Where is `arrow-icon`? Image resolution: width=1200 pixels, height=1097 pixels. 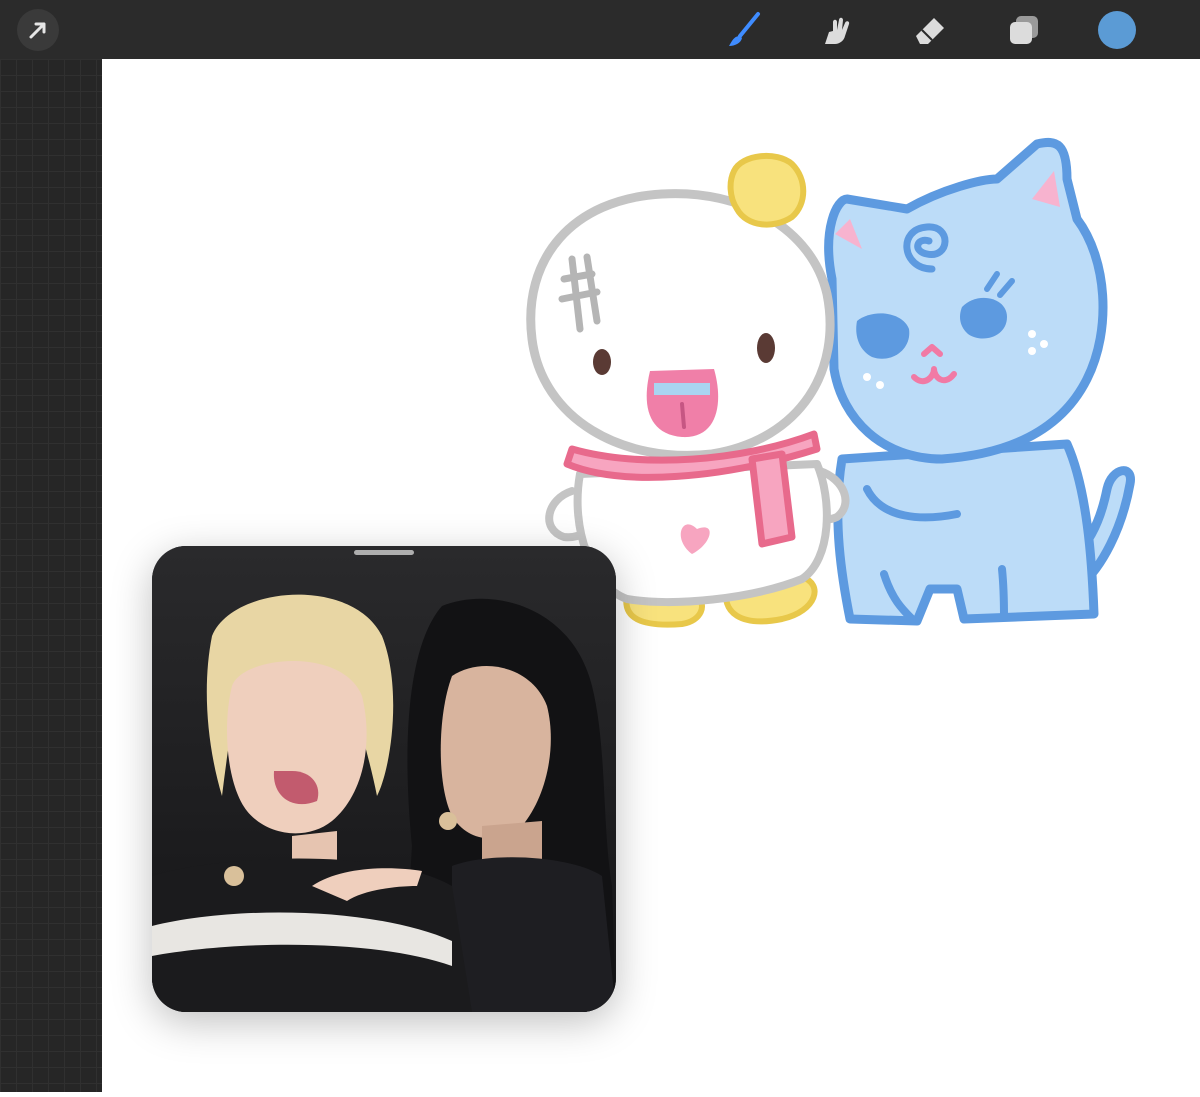
arrow-icon is located at coordinates (38, 30).